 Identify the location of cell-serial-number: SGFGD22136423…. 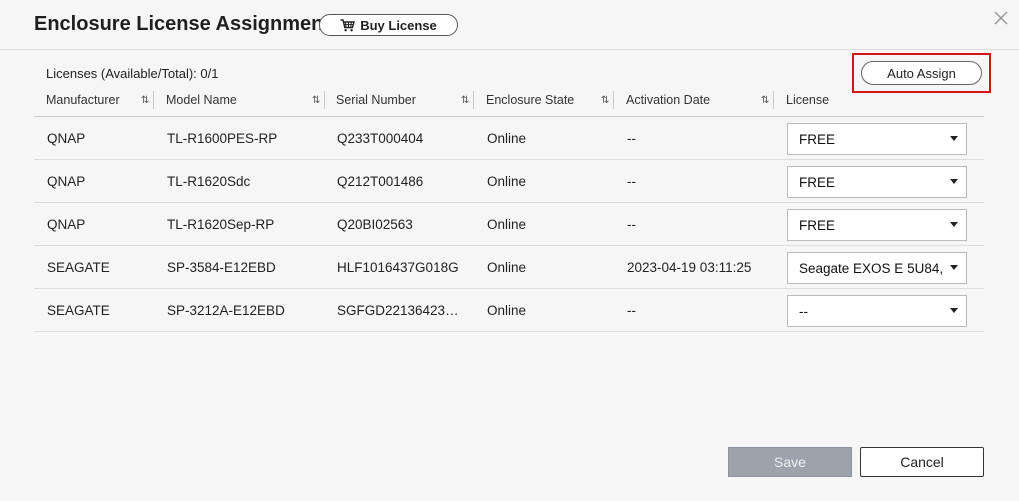
(398, 310).